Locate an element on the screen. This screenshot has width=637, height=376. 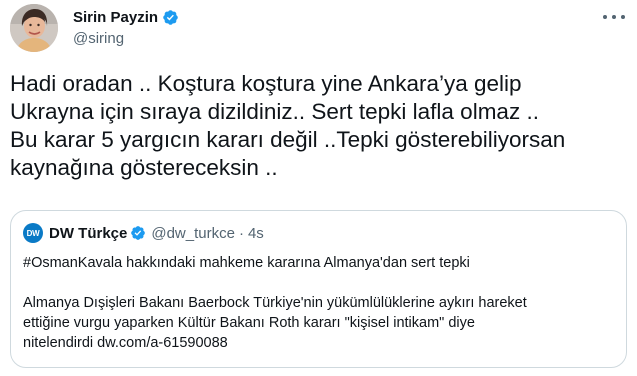
quoted-timestamp: 4s is located at coordinates (256, 233).